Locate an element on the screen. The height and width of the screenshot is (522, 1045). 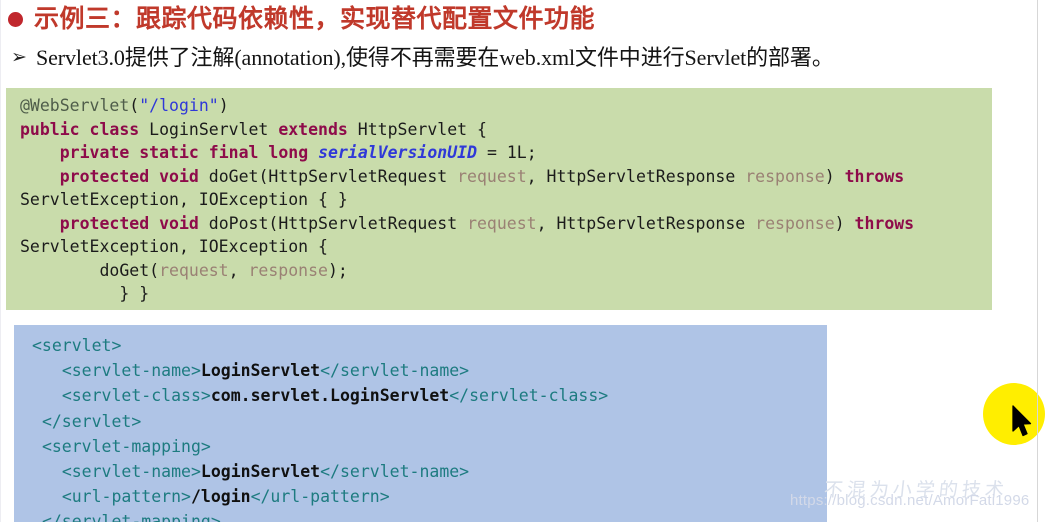
page-title-text: 示例三：跟踪代码依赖性，实现替代配置文件功能 is located at coordinates (315, 18).